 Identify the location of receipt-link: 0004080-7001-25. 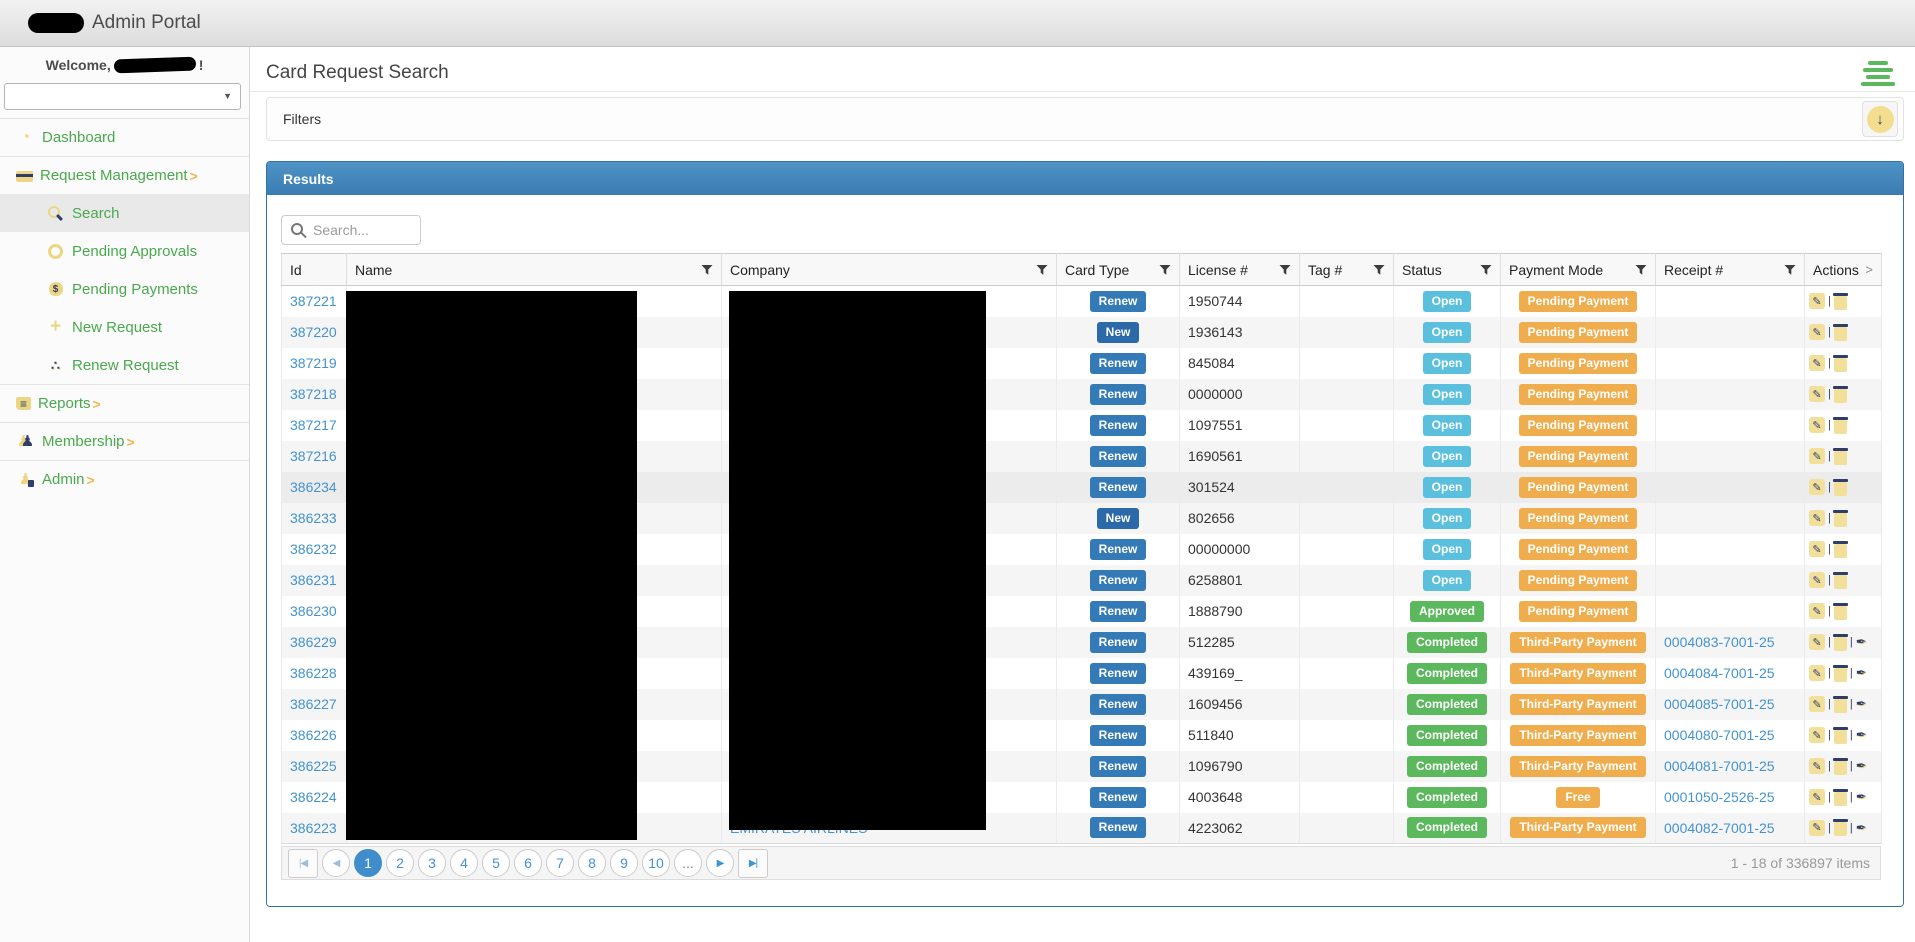
(1719, 735).